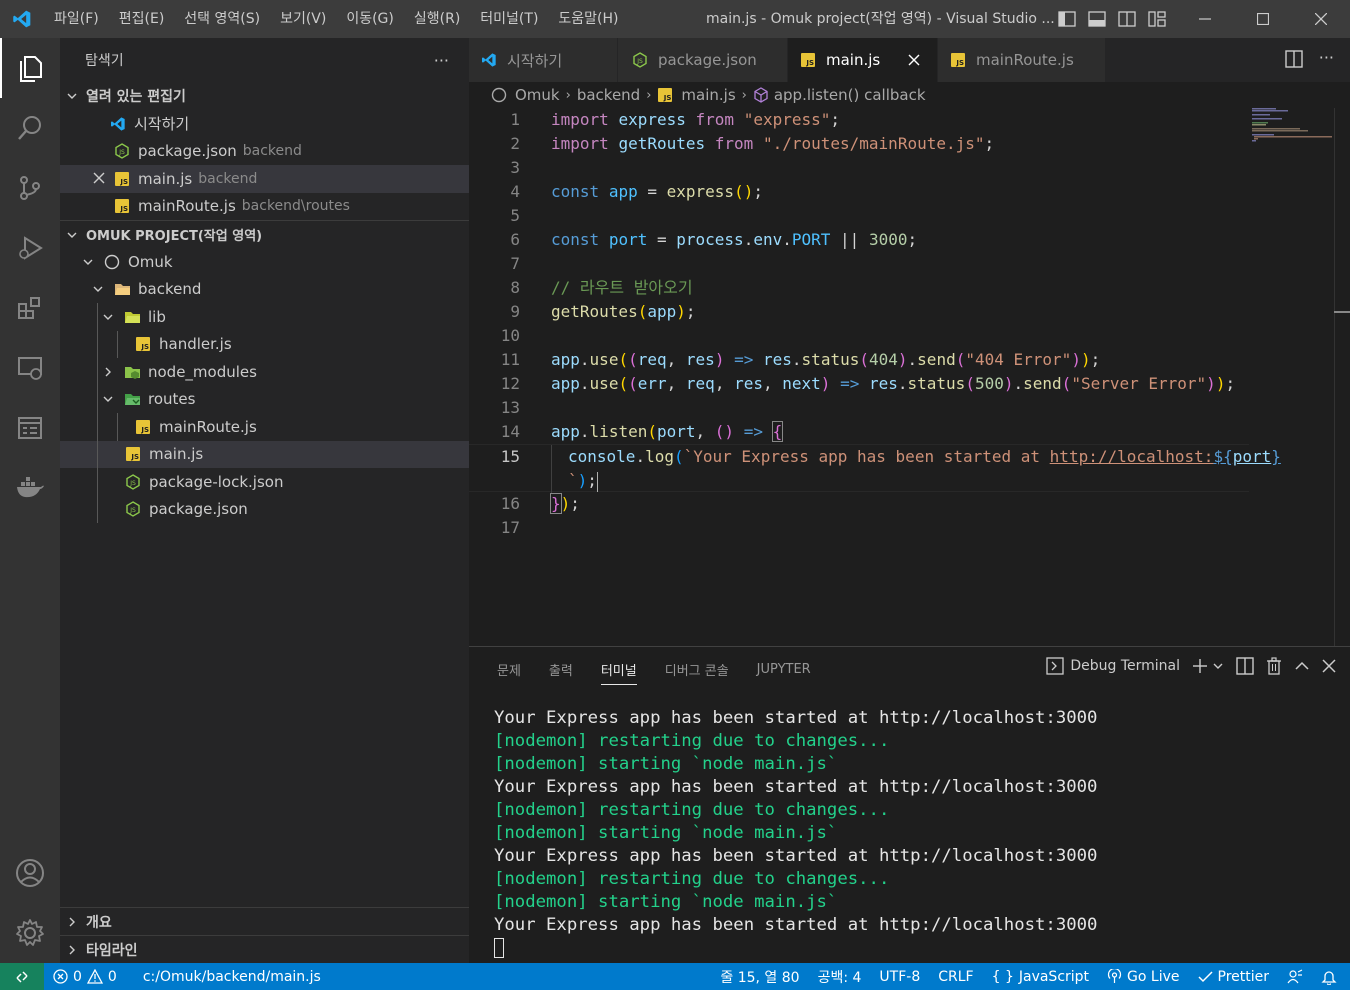 The height and width of the screenshot is (990, 1350). What do you see at coordinates (264, 124) in the screenshot?
I see `open-editor-item: 시작하기` at bounding box center [264, 124].